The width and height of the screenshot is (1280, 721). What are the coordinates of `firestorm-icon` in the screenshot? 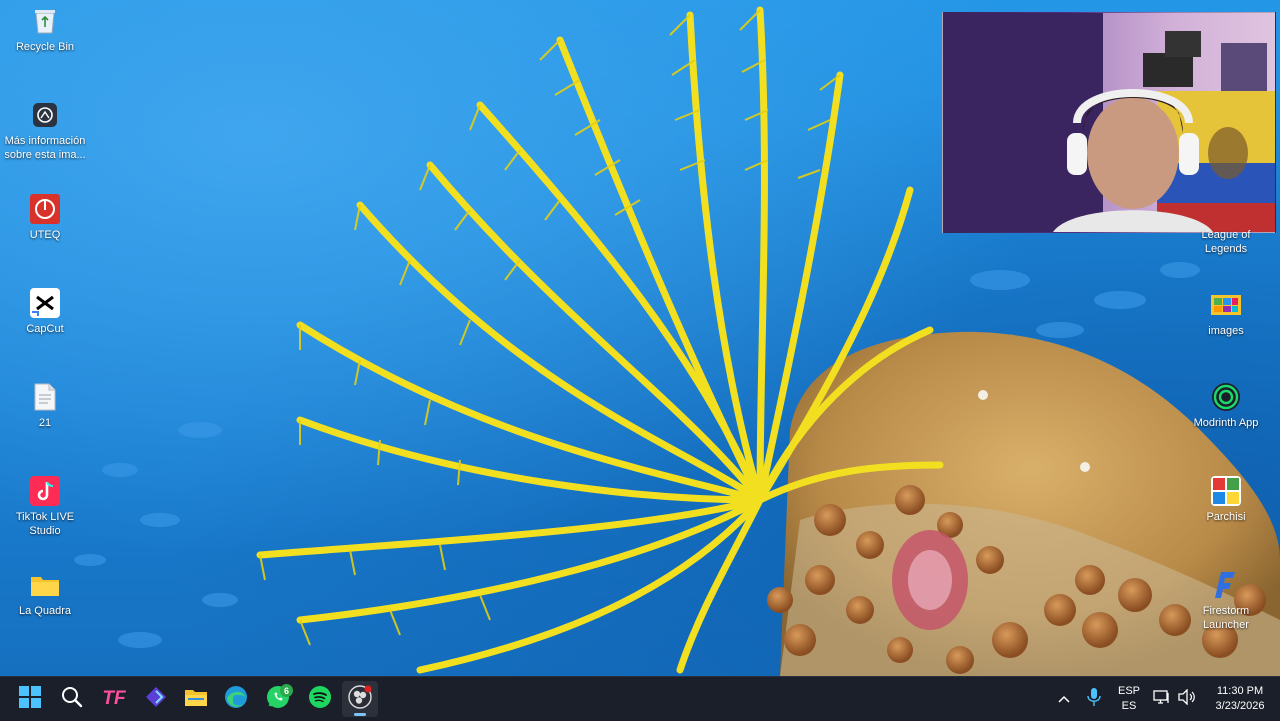 It's located at (1226, 585).